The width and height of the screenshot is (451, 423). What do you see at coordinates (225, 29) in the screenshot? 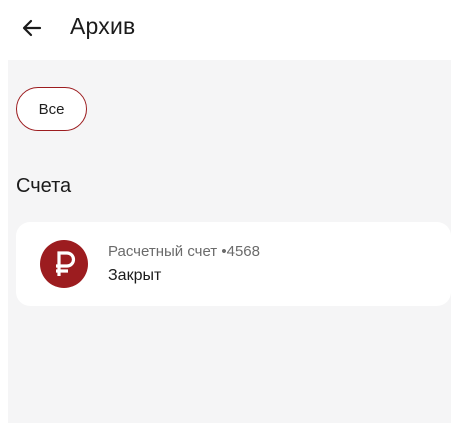
I see `top-app-bar: Архив` at bounding box center [225, 29].